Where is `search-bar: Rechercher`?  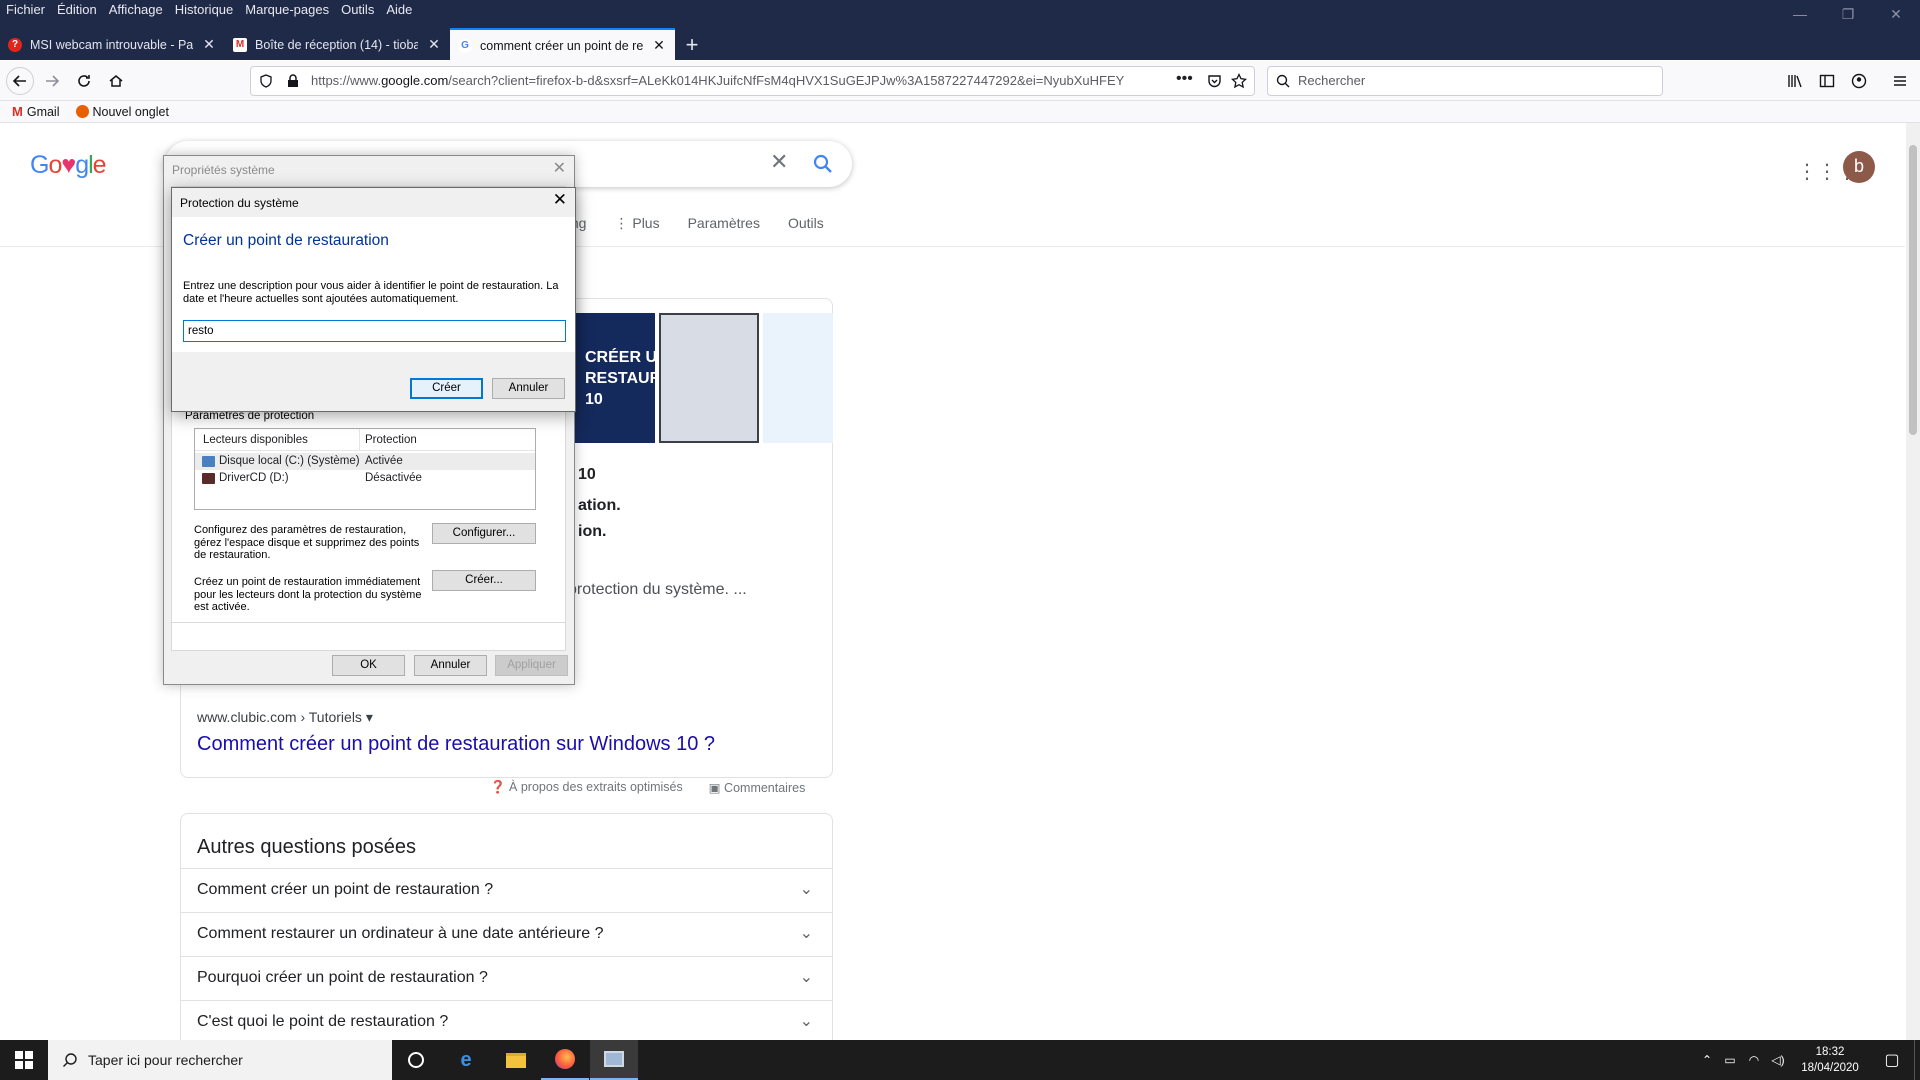 search-bar: Rechercher is located at coordinates (1465, 81).